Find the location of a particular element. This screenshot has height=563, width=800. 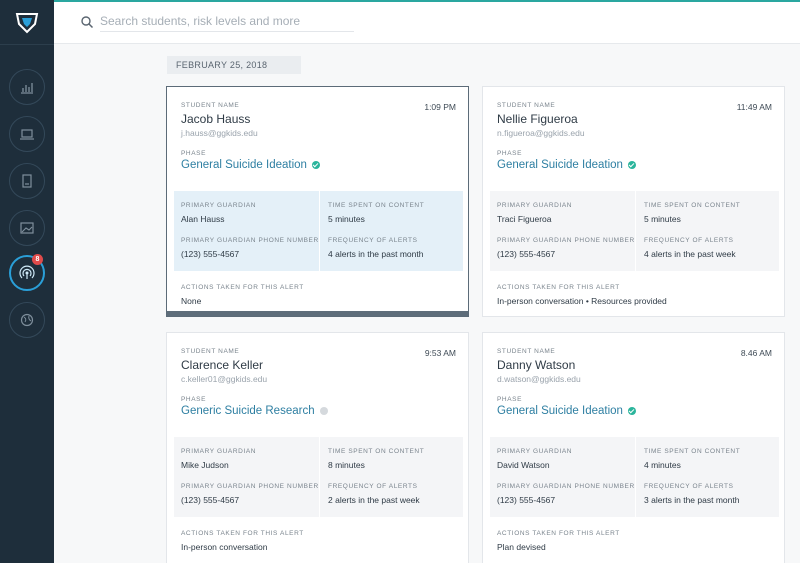

bar-chart-icon is located at coordinates (27, 88).